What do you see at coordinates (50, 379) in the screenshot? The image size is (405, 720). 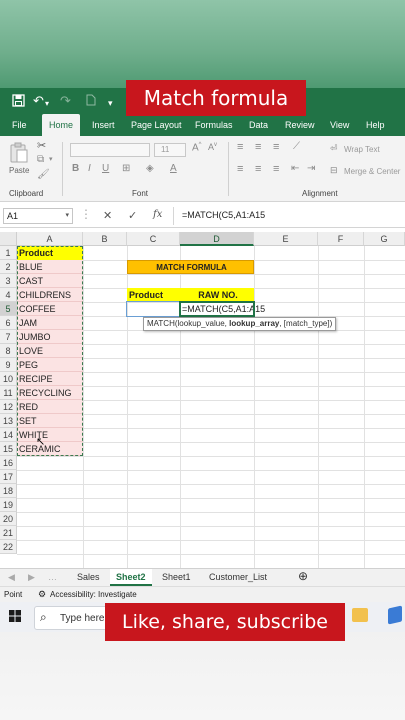 I see `list-item: RECIPE` at bounding box center [50, 379].